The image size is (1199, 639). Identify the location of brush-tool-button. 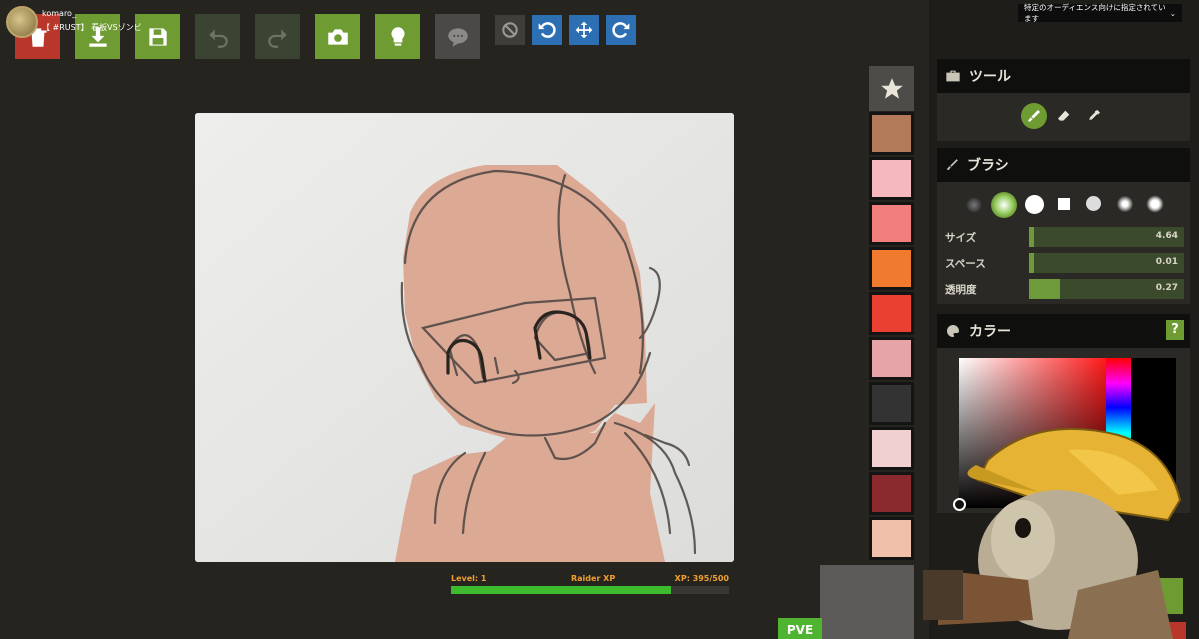
(1034, 116).